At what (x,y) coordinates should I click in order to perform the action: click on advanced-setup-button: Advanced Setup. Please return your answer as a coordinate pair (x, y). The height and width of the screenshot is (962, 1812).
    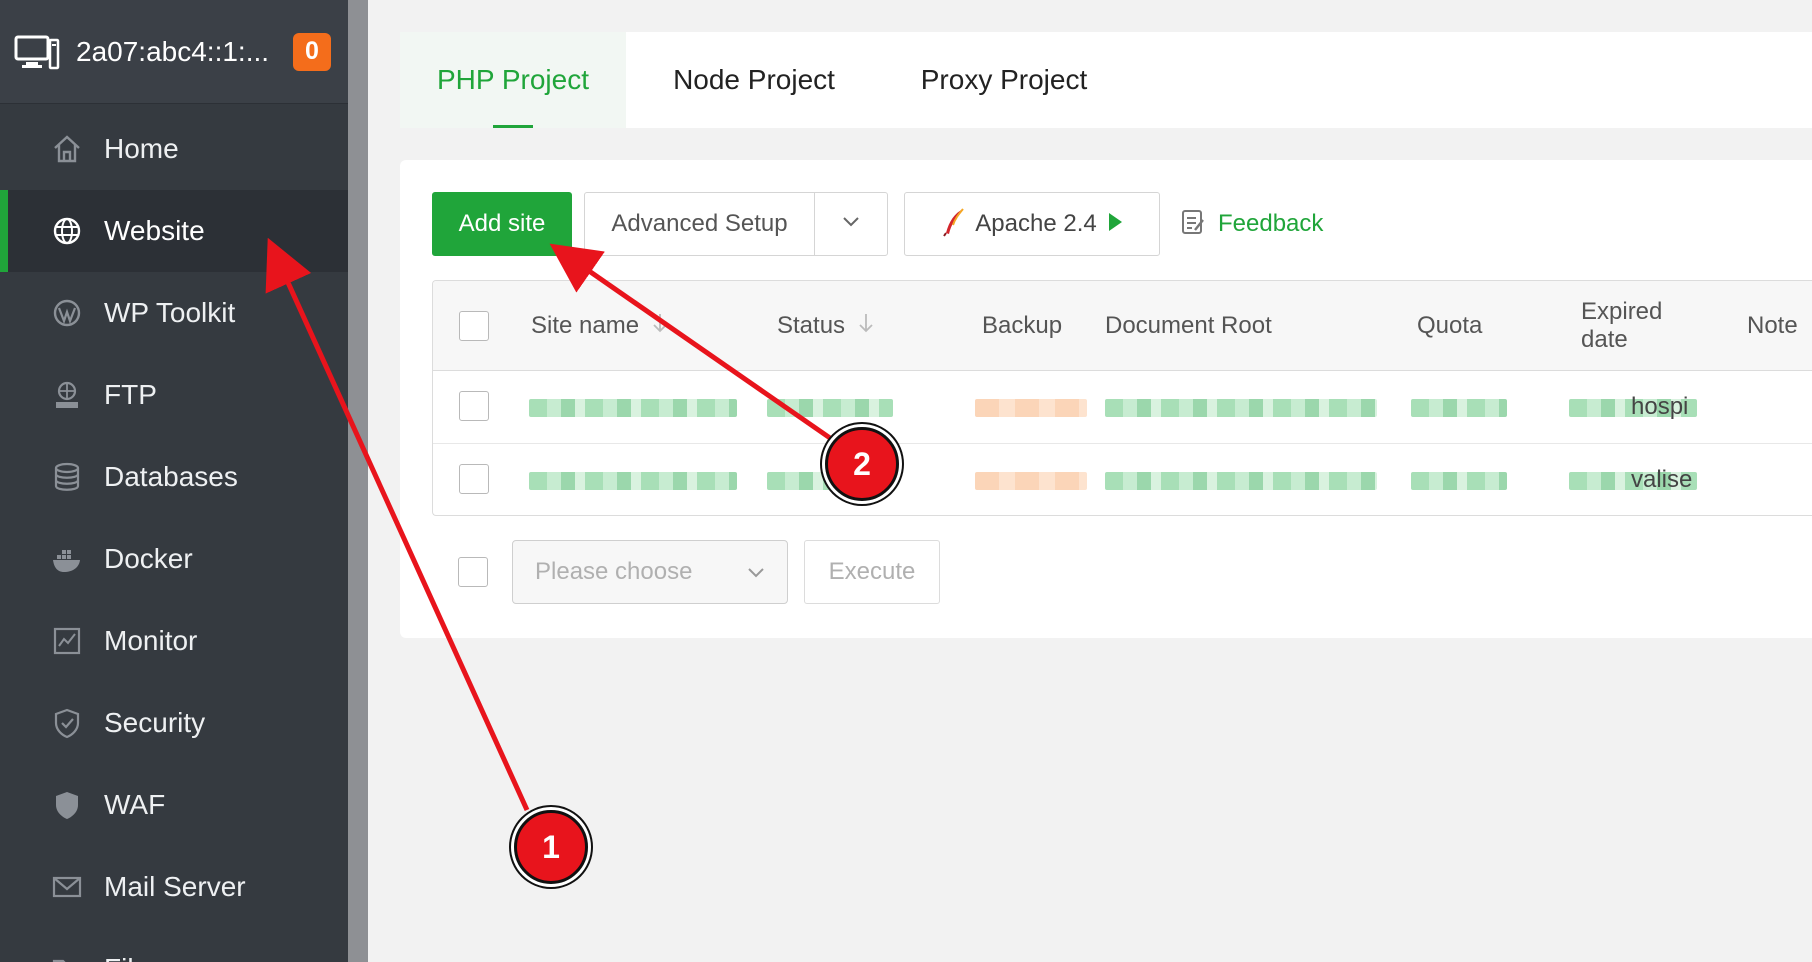
    Looking at the image, I should click on (700, 224).